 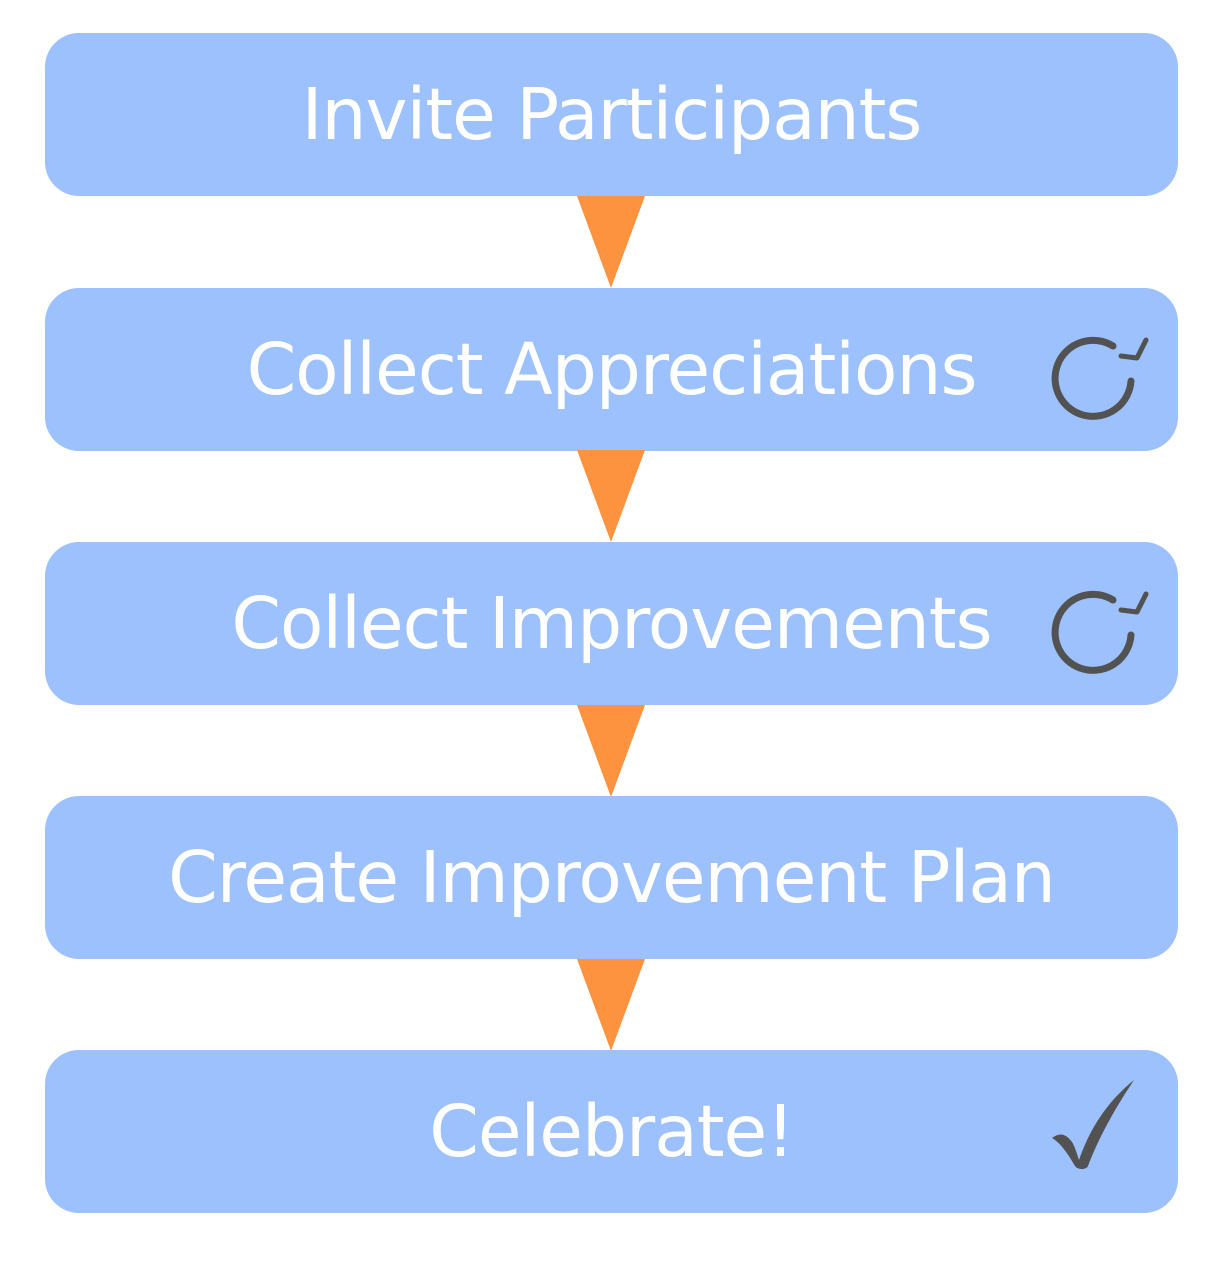 I want to click on step-create-improvement-plan: Create Improvement Plan, so click(x=611, y=877).